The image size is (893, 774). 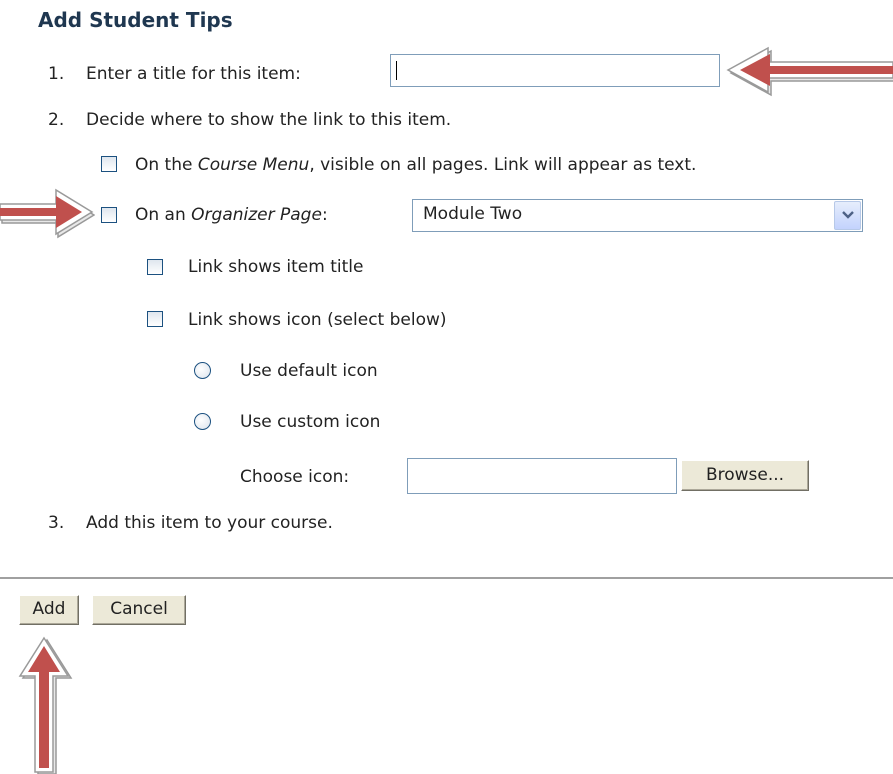 I want to click on choose-icon-label: Choose icon:, so click(x=295, y=477).